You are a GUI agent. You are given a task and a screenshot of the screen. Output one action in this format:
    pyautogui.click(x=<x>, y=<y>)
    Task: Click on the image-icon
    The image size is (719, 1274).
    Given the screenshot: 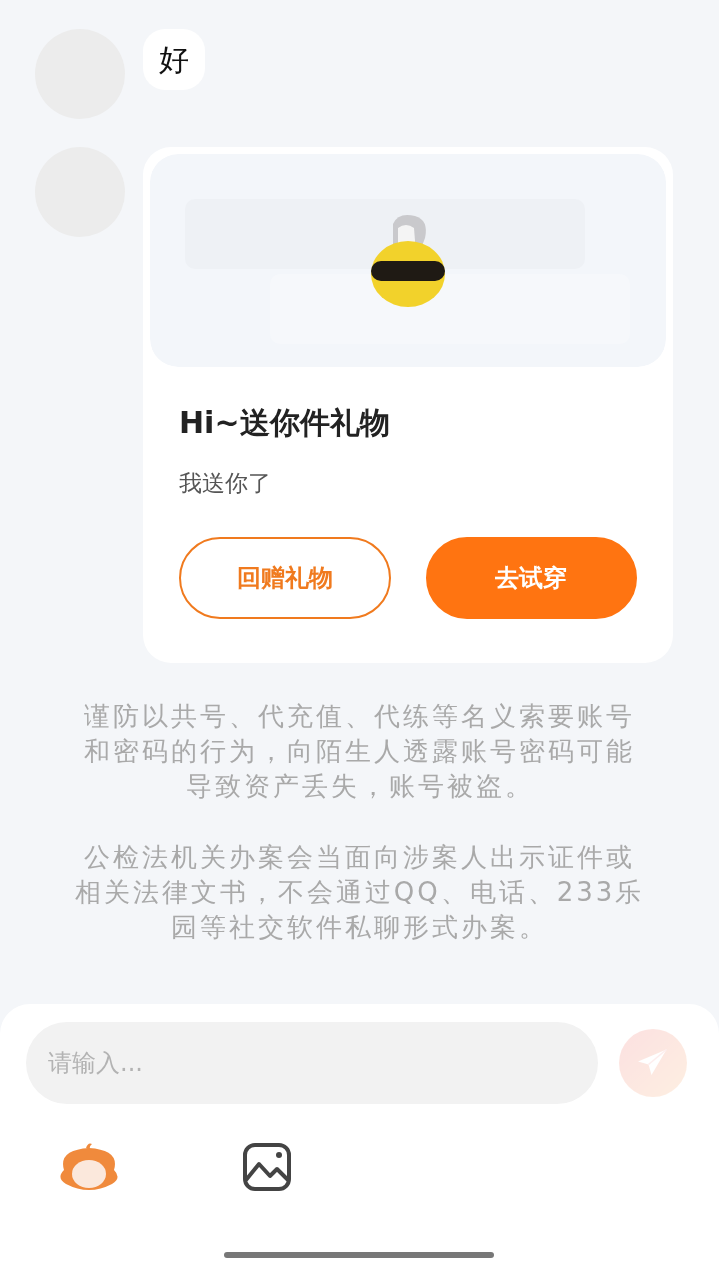 What is the action you would take?
    pyautogui.click(x=267, y=1167)
    